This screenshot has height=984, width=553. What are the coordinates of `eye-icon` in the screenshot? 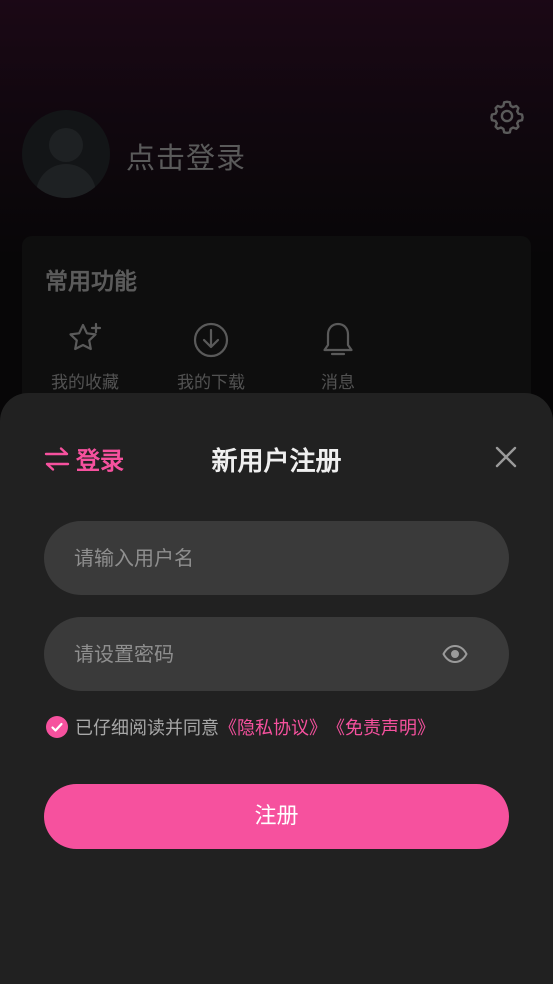 It's located at (455, 654).